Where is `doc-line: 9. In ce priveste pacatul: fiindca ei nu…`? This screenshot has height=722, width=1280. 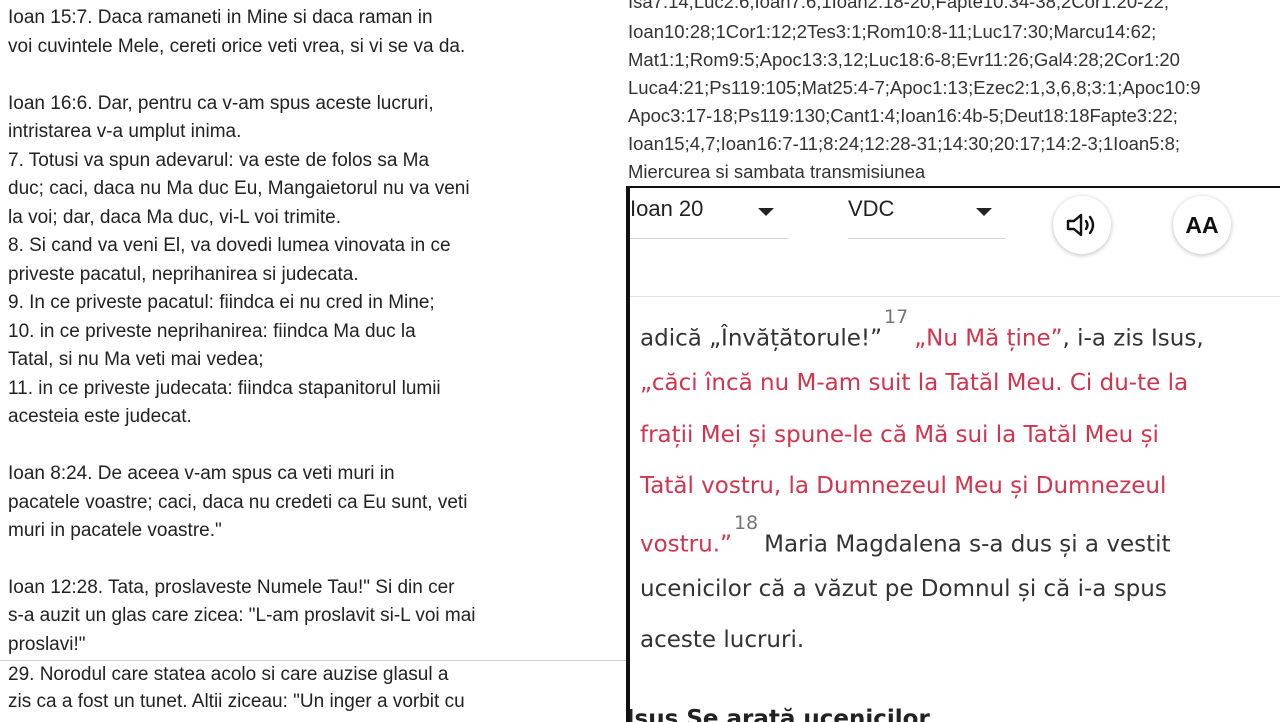
doc-line: 9. In ce priveste pacatul: fiindca ei nu… is located at coordinates (221, 302).